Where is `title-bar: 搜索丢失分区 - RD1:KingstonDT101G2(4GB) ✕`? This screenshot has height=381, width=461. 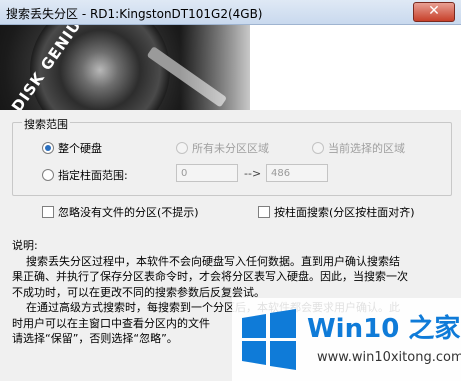 title-bar: 搜索丢失分区 - RD1:KingstonDT101G2(4GB) ✕ is located at coordinates (230, 12).